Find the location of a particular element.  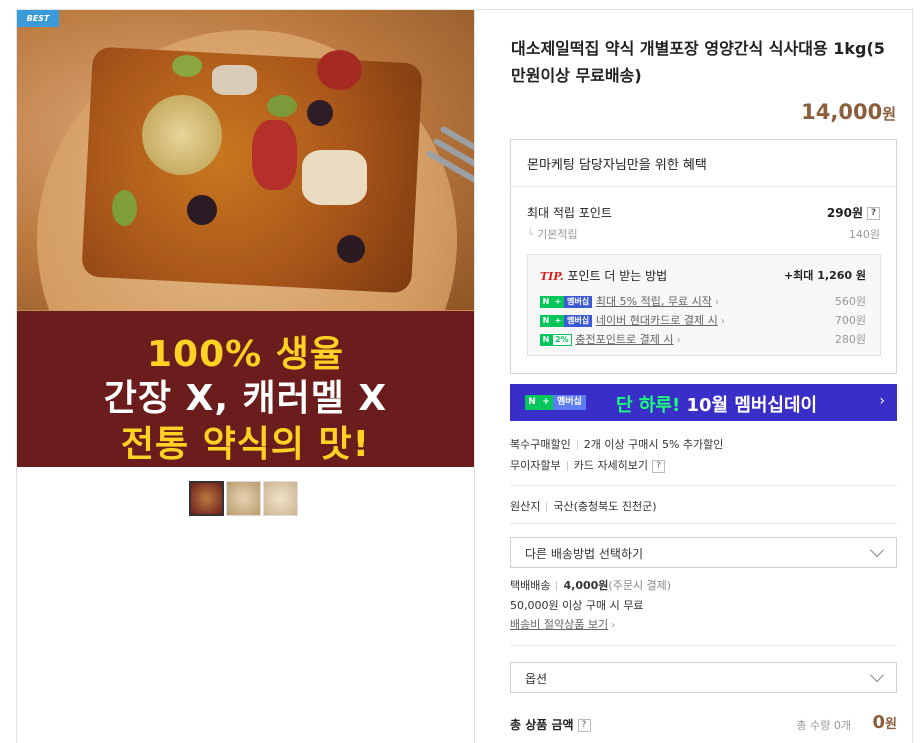

product-title: 대소제일떡집 약식 개별포장 영양간식 식사대용 1kg(5만원이상 무료배송) is located at coordinates (698, 62).